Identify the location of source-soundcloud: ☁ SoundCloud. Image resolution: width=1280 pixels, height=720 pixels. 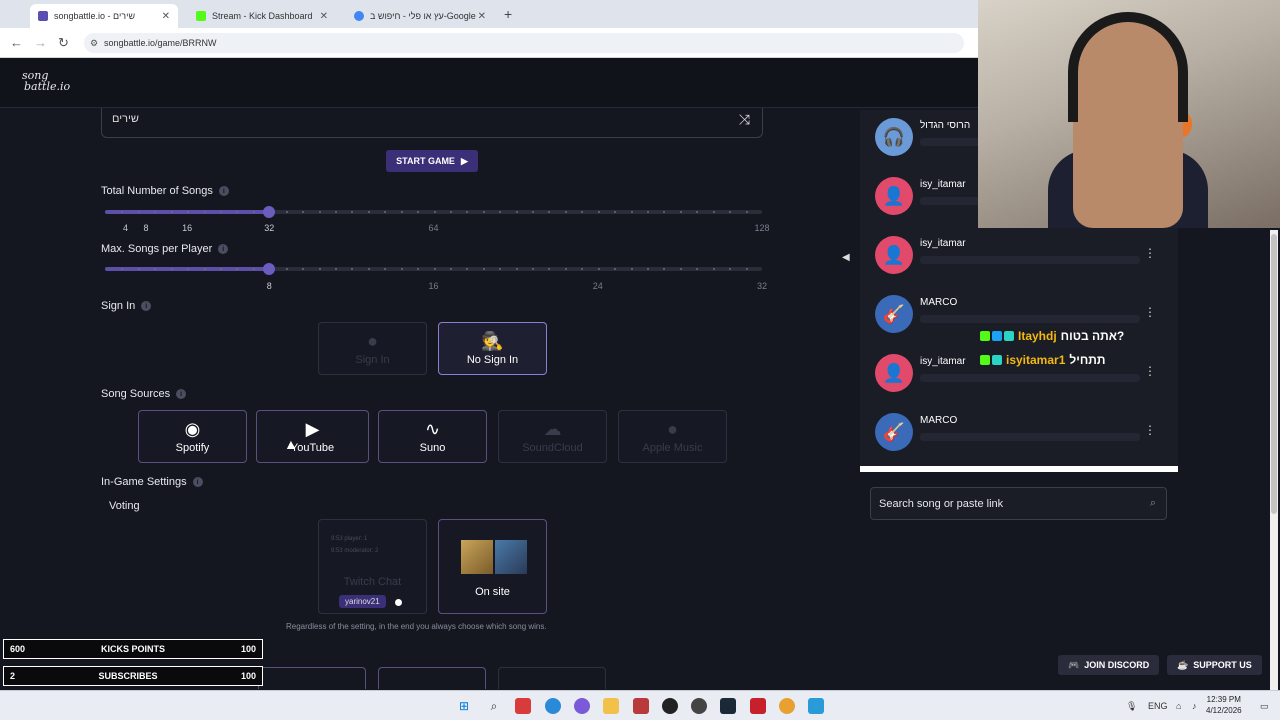
(552, 436).